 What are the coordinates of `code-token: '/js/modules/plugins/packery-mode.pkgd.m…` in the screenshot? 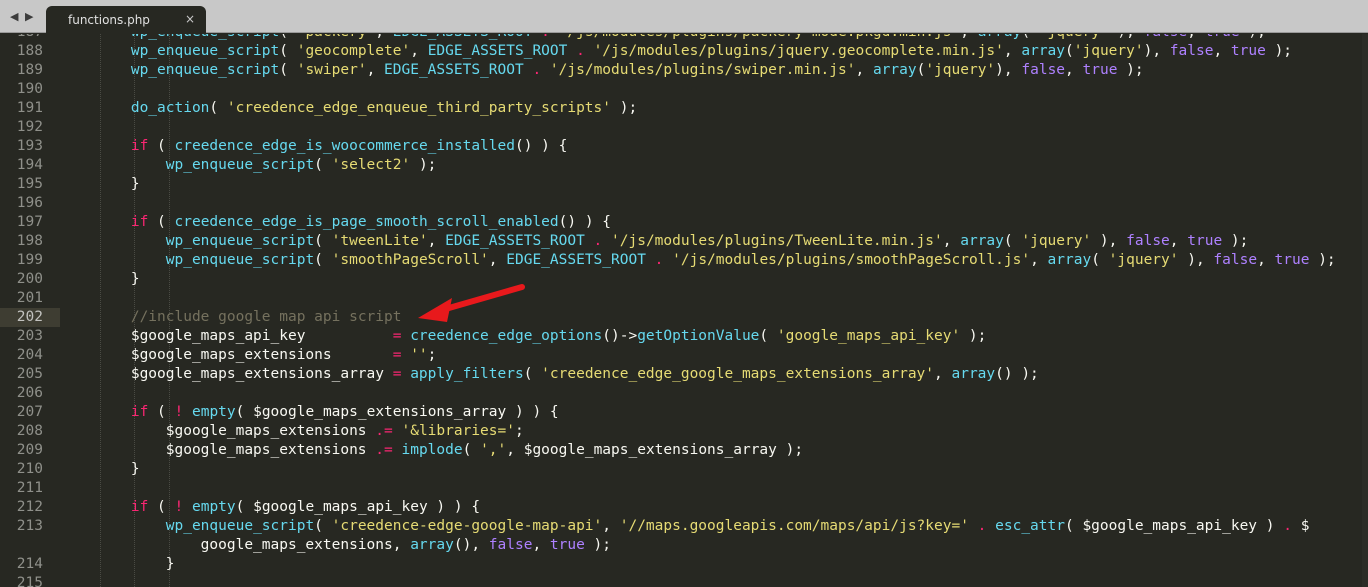 It's located at (760, 37).